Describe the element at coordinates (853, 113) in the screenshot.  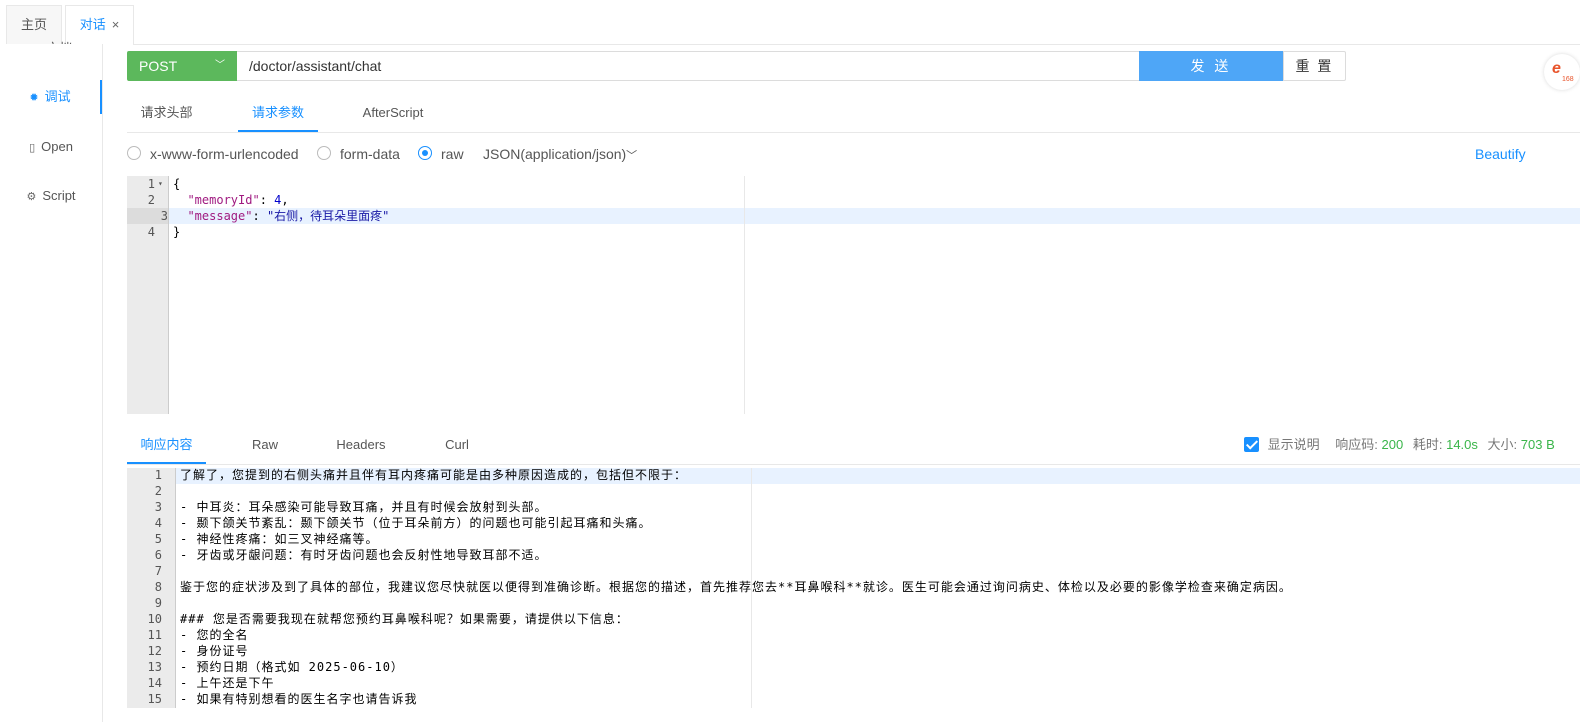
I see `request-tabs: 请求头部 请求参数 AfterScript` at that location.